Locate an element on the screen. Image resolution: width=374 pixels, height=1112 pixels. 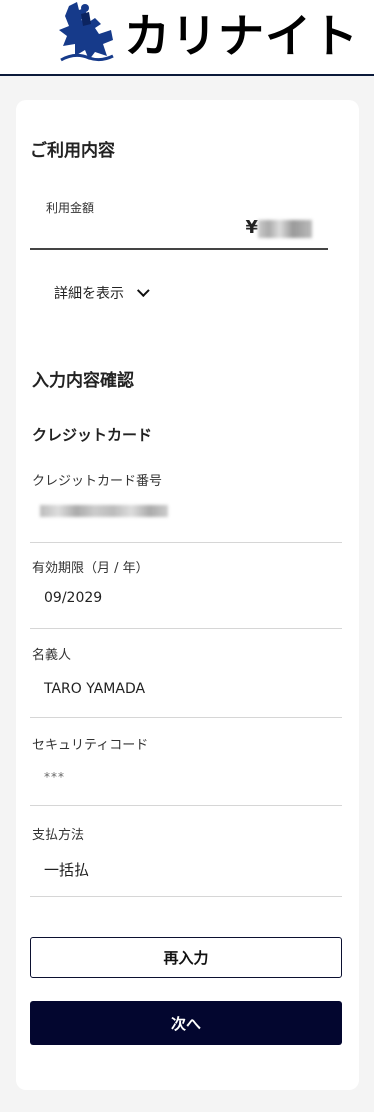
card-number-masked is located at coordinates (104, 511).